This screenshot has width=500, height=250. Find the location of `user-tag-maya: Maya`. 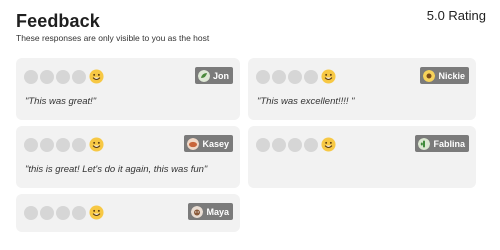

user-tag-maya: Maya is located at coordinates (210, 211).